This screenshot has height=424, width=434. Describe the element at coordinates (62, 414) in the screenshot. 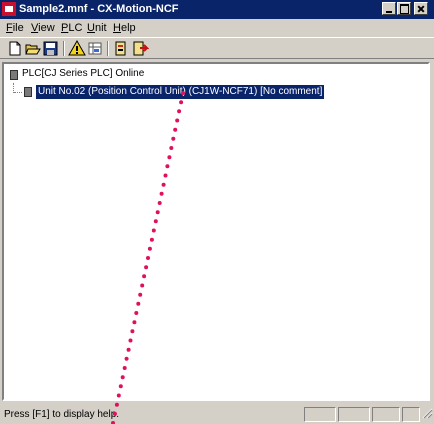

I see `status-text: Press [F1] to display help.` at that location.